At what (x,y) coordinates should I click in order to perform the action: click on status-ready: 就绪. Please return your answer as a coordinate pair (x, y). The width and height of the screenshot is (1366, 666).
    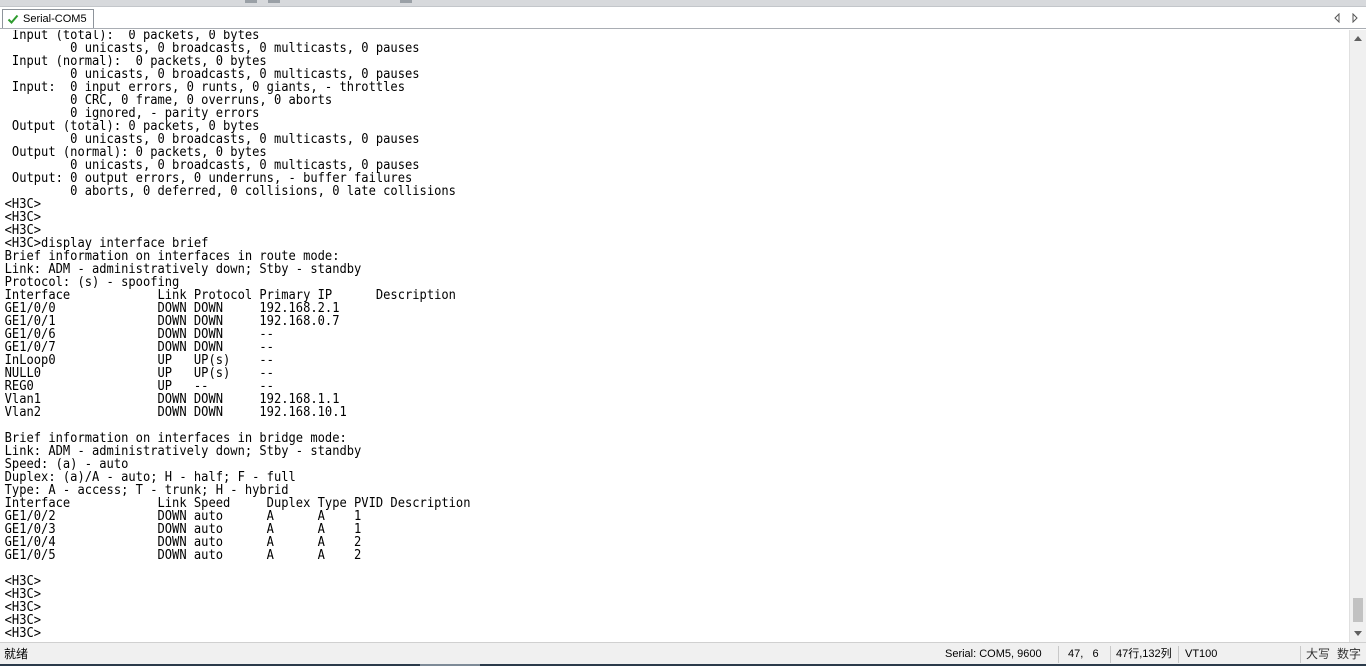
    Looking at the image, I should click on (16, 654).